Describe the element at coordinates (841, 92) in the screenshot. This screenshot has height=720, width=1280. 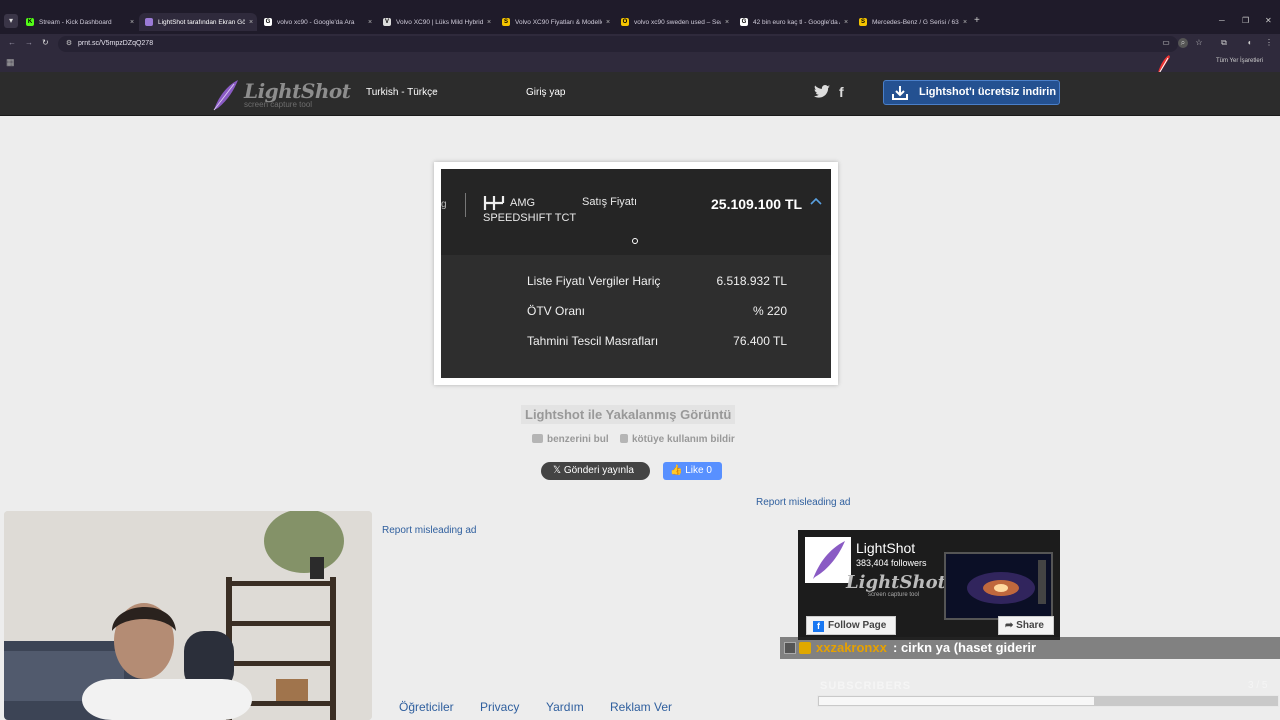
I see `facebook-icon: f` at that location.